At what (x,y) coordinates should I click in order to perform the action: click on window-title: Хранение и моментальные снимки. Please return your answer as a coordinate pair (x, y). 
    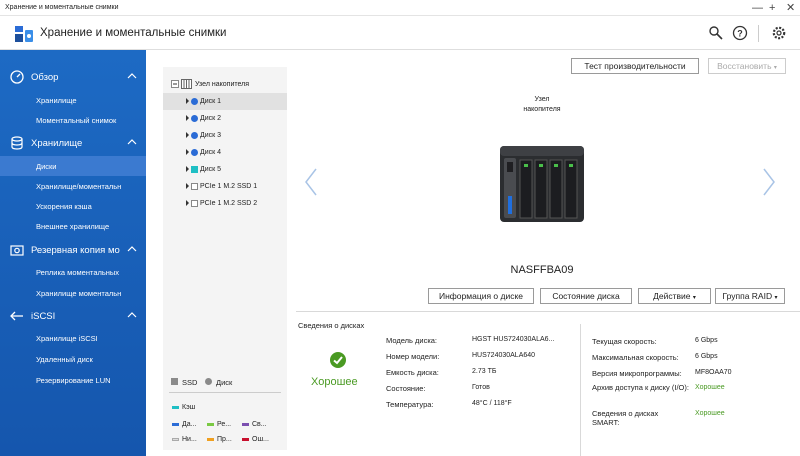
    Looking at the image, I should click on (62, 7).